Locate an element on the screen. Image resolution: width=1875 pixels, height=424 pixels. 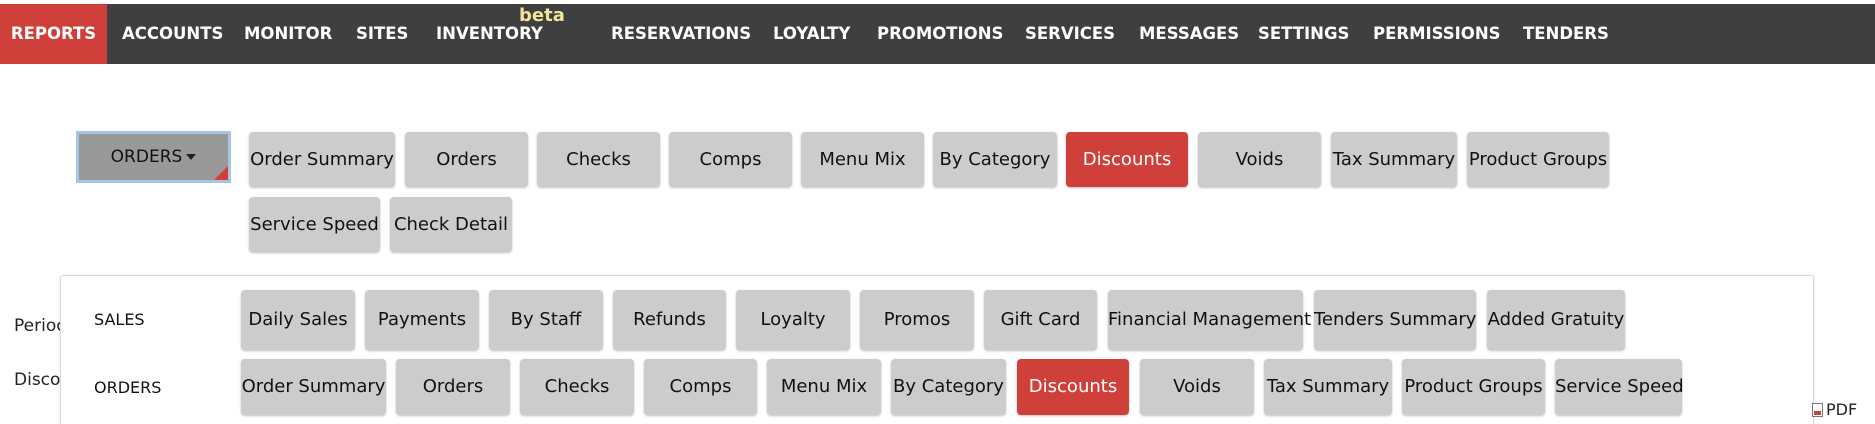
beta-badge: beta is located at coordinates (542, 15).